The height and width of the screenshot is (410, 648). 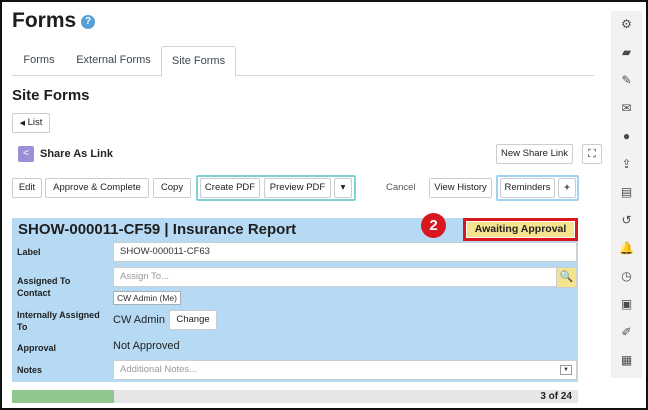 I want to click on internally-assigned-label-line1: Internally Assigned, so click(x=58, y=315).